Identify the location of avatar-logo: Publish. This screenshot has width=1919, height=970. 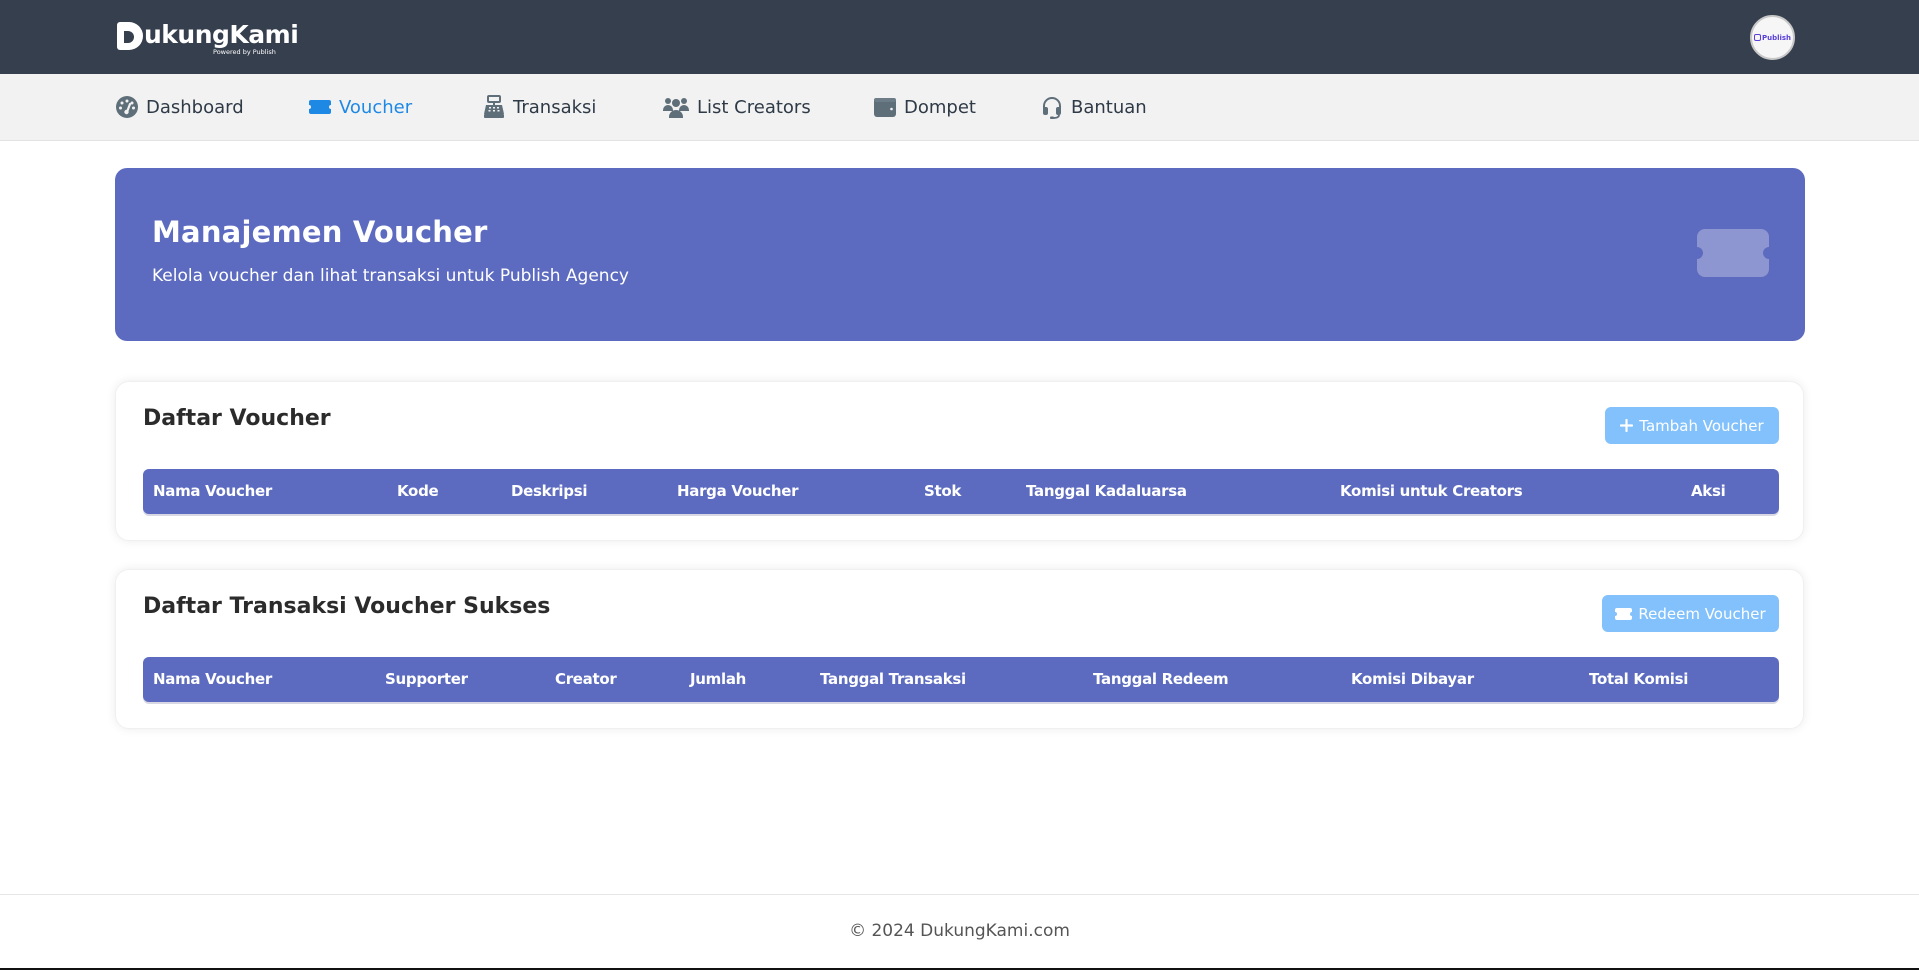
(1772, 37).